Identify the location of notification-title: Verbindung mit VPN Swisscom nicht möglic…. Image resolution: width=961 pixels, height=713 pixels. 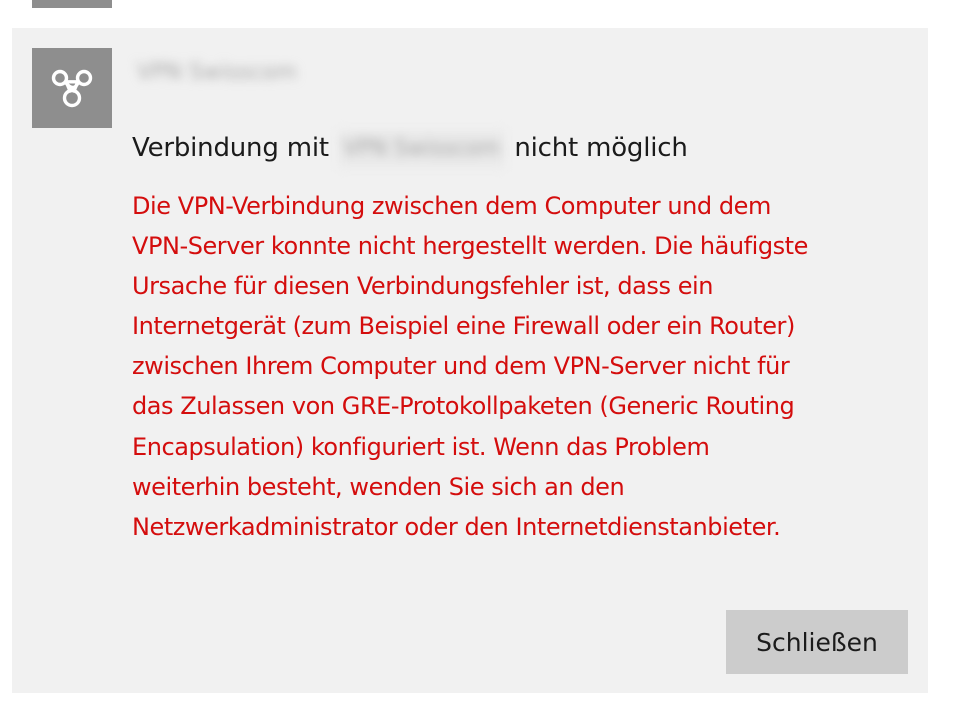
(410, 148).